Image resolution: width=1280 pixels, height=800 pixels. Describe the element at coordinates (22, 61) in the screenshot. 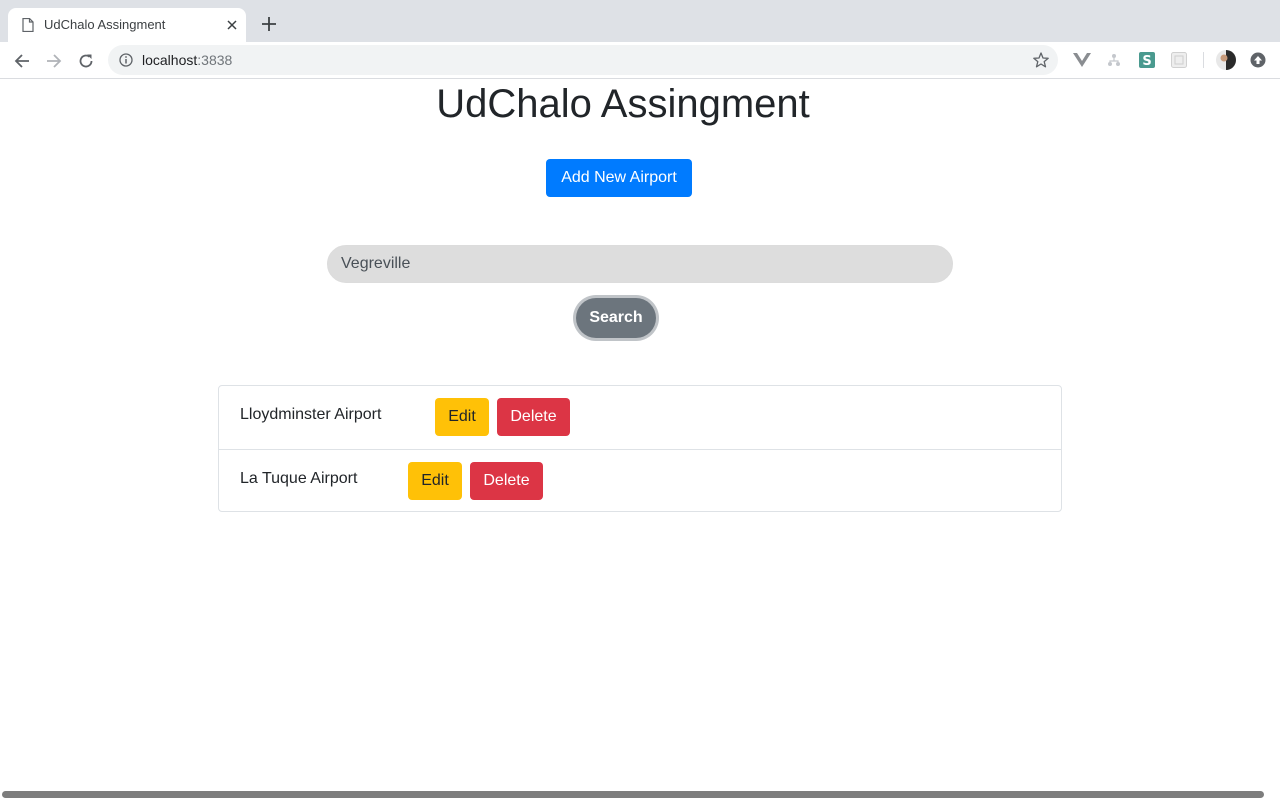

I see `back-icon` at that location.